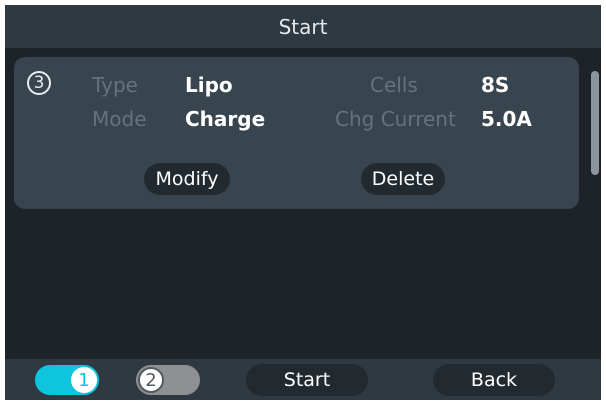  I want to click on channel-2-number: 2, so click(151, 380).